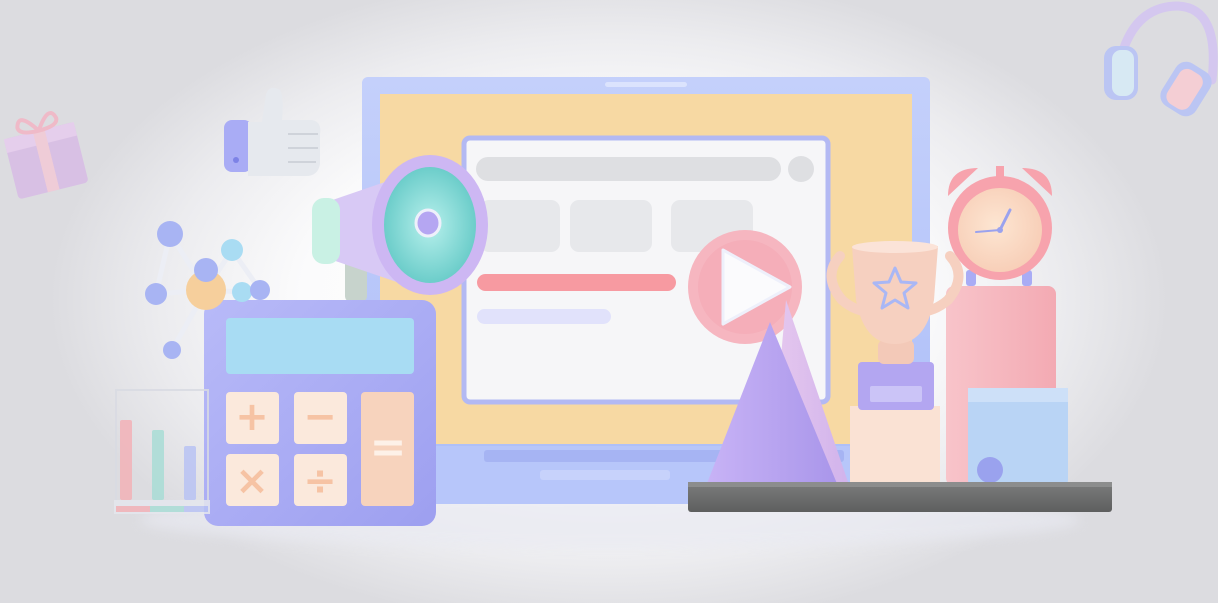 This screenshot has height=603, width=1218. I want to click on megaphone-back, so click(326, 231).